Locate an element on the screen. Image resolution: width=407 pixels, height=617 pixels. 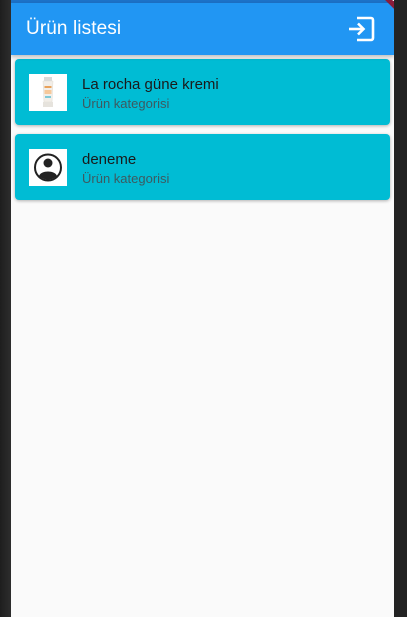
list-item: La rocha güne kremi Ürün kategorisi is located at coordinates (202, 92).